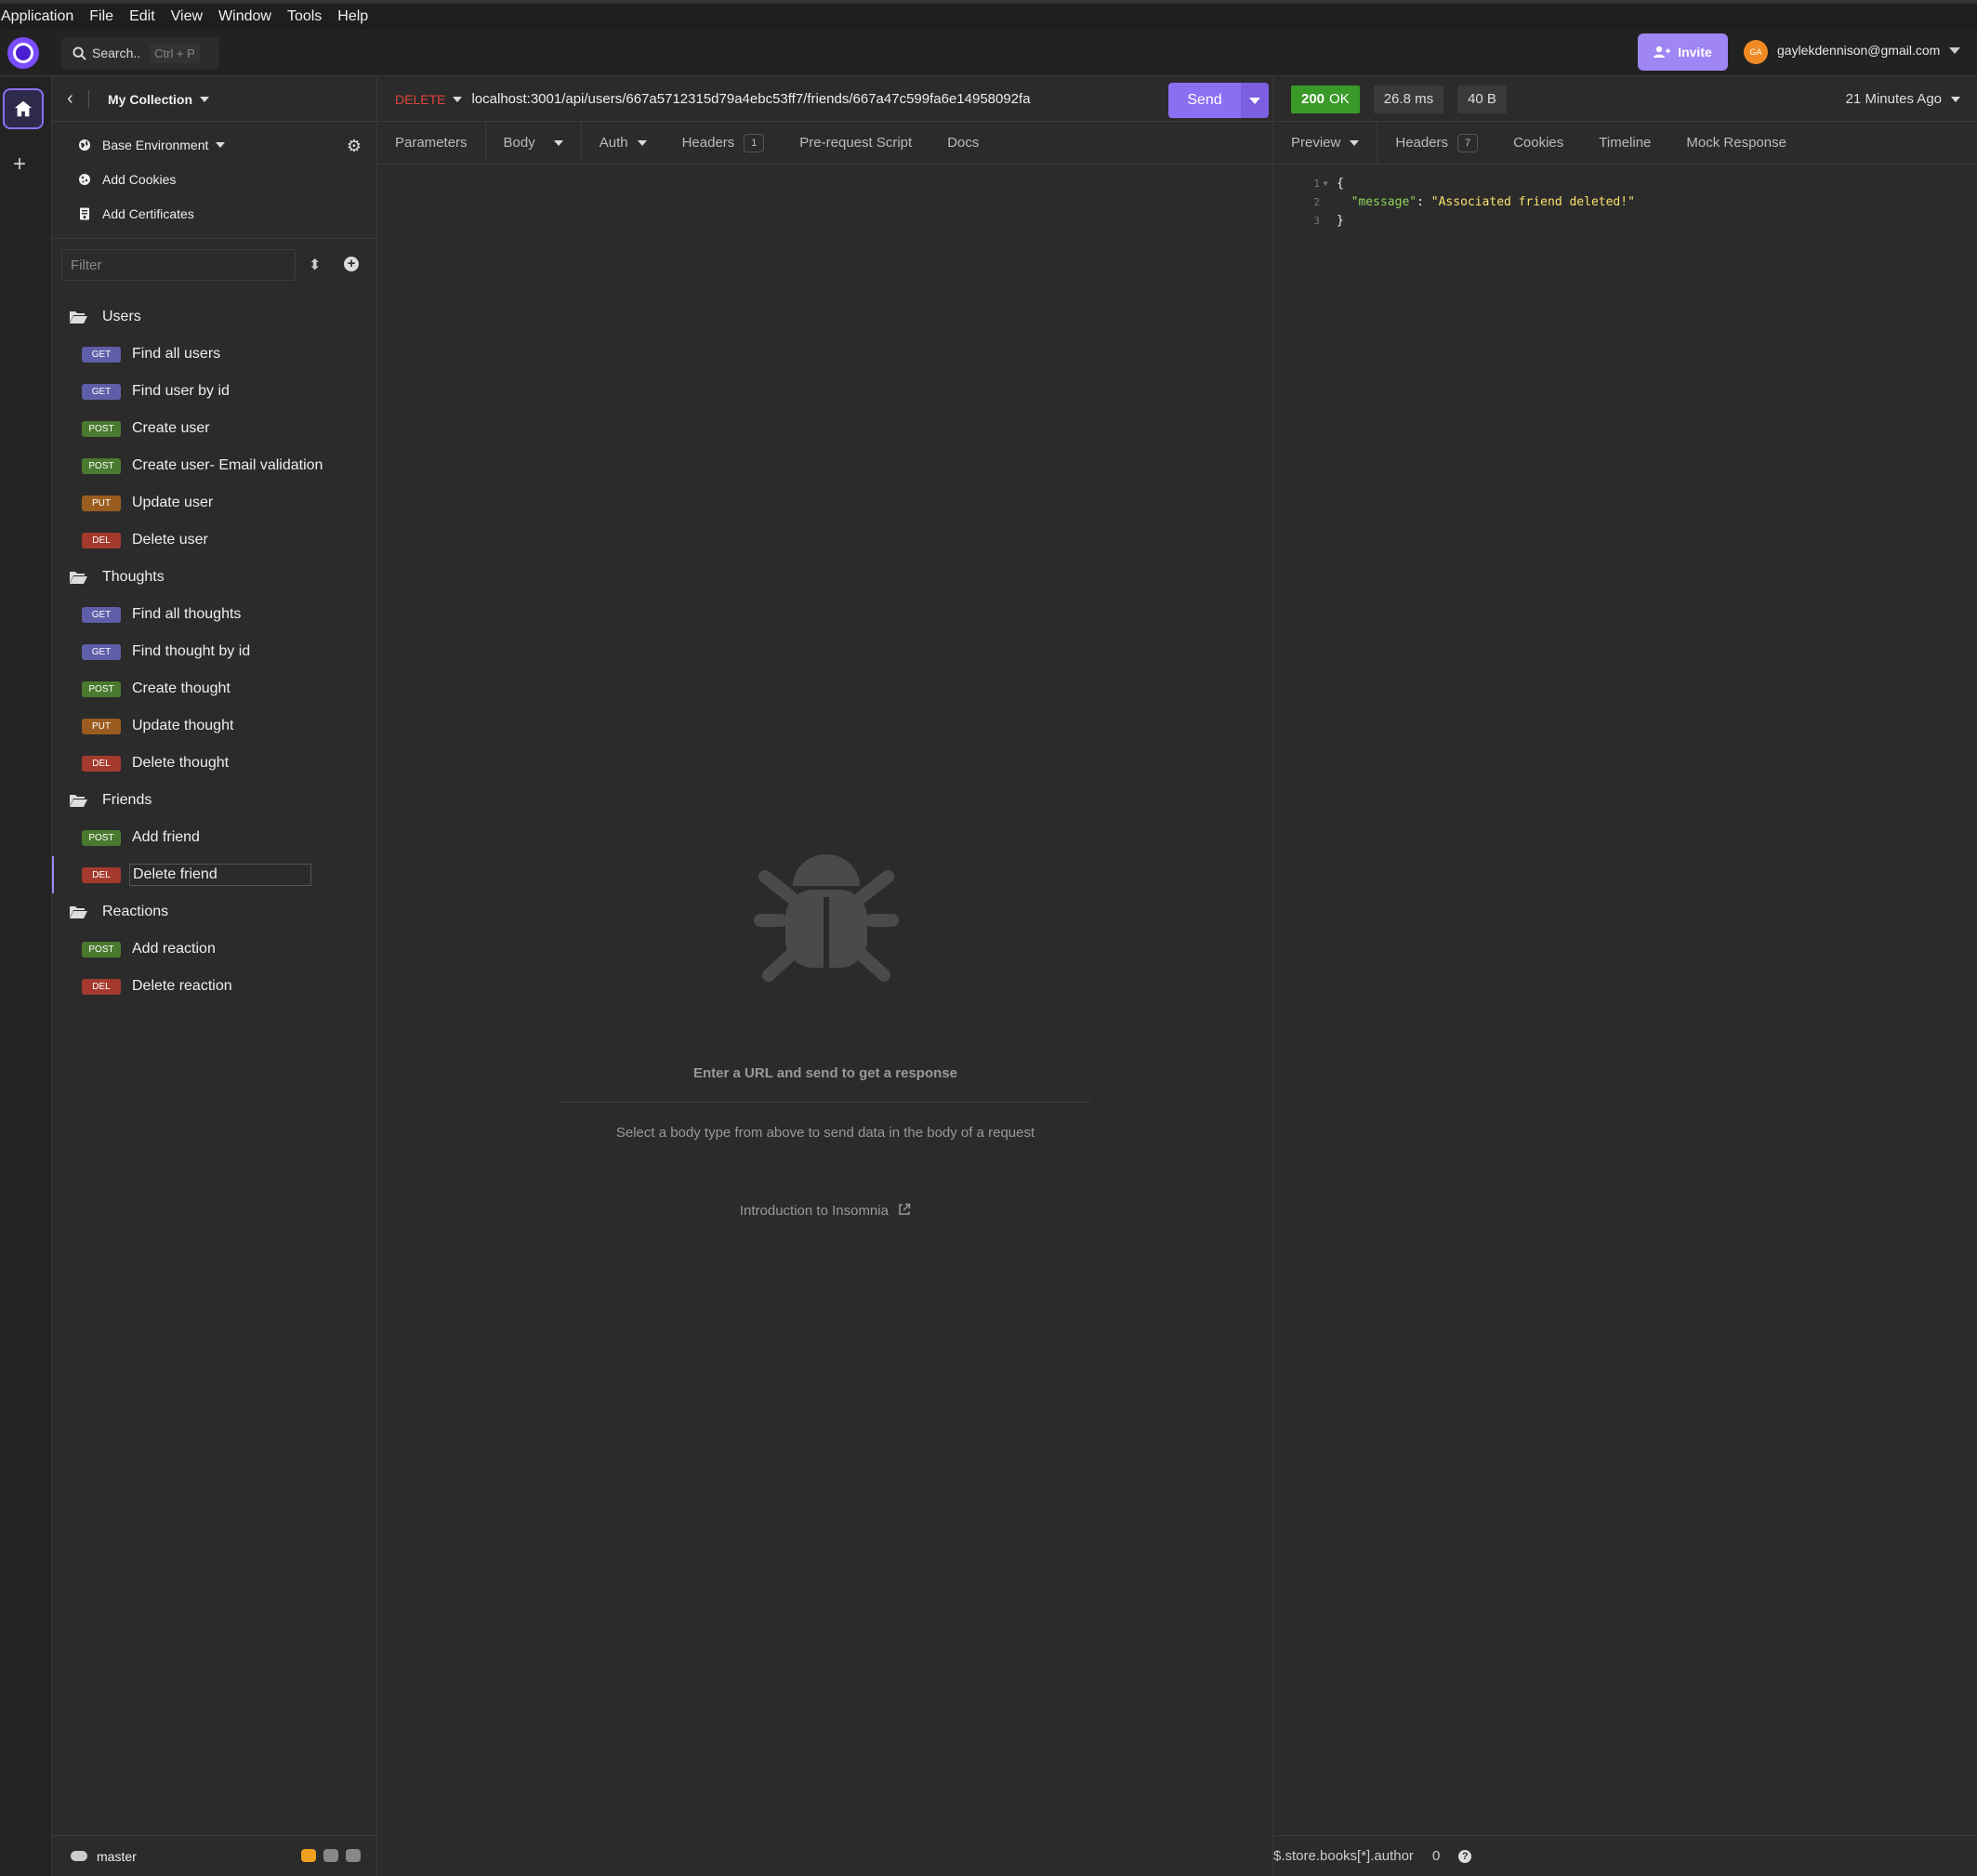  What do you see at coordinates (116, 53) in the screenshot?
I see `search-label: Search..` at bounding box center [116, 53].